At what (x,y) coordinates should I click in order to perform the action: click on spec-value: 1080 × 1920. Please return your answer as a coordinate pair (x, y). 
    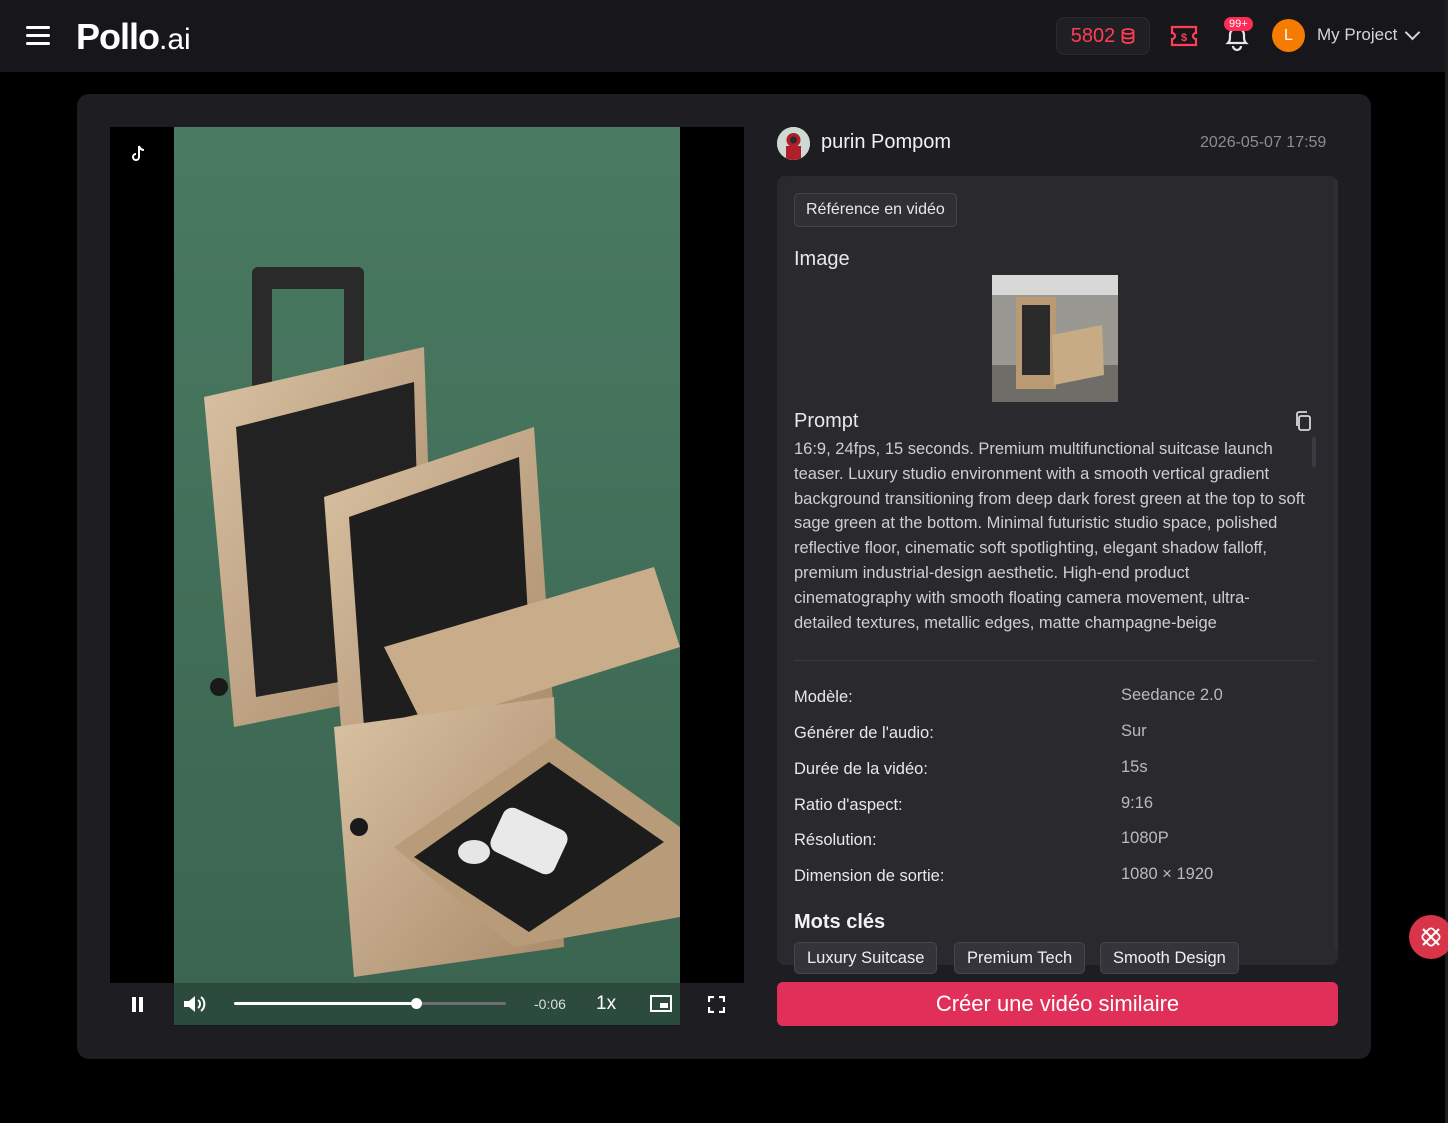
    Looking at the image, I should click on (1167, 874).